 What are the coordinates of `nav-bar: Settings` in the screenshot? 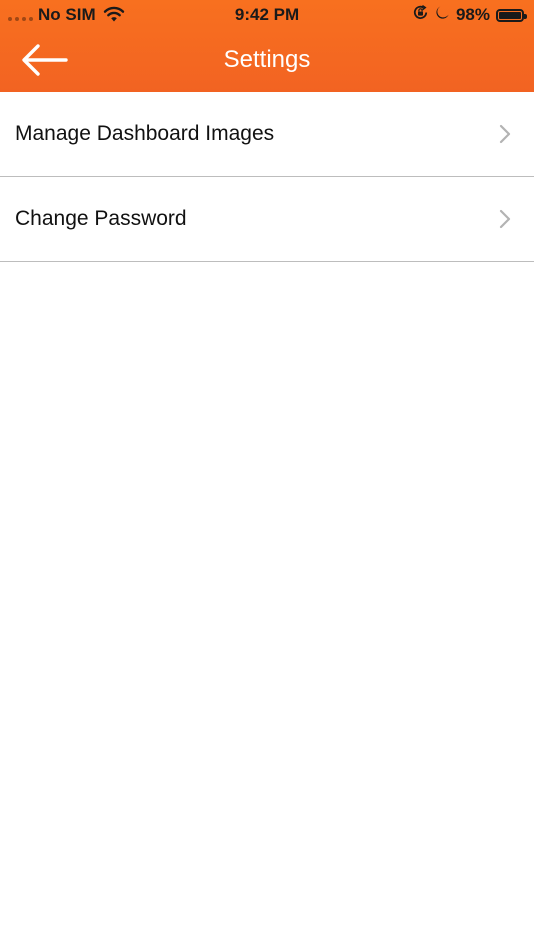 It's located at (267, 61).